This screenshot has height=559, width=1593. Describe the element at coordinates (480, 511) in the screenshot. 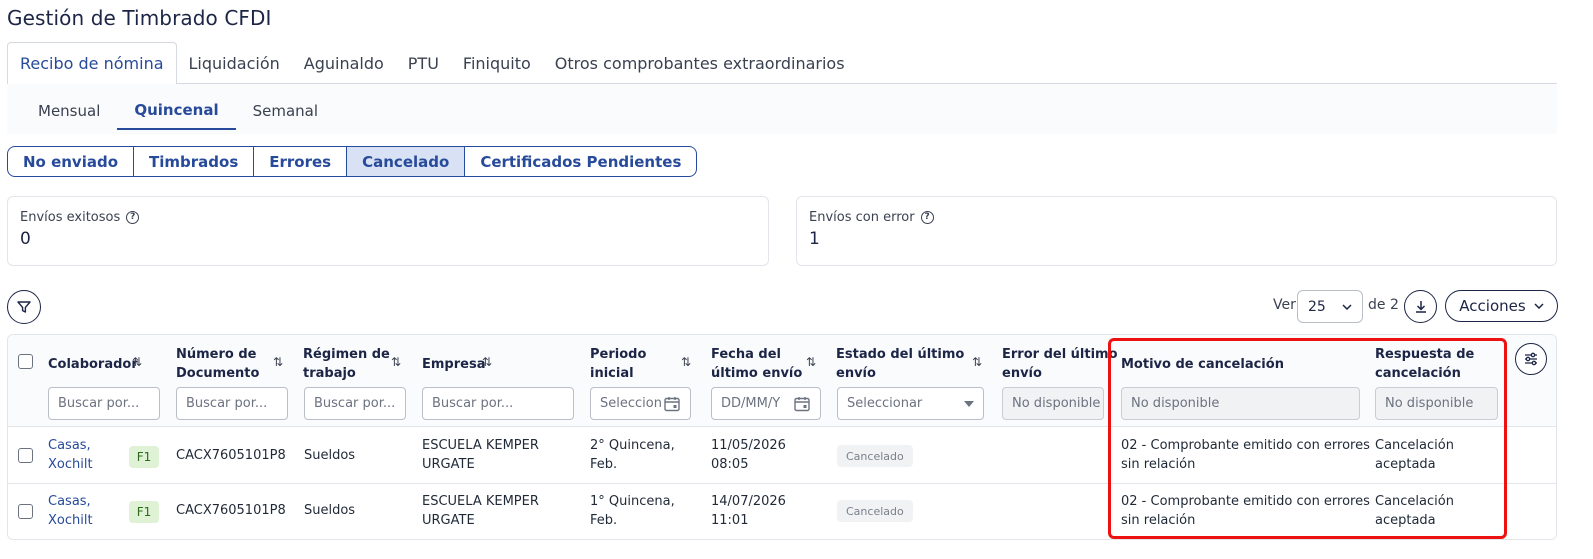

I see `empresa-cell: ESCUELA KEMPER URGATE` at that location.